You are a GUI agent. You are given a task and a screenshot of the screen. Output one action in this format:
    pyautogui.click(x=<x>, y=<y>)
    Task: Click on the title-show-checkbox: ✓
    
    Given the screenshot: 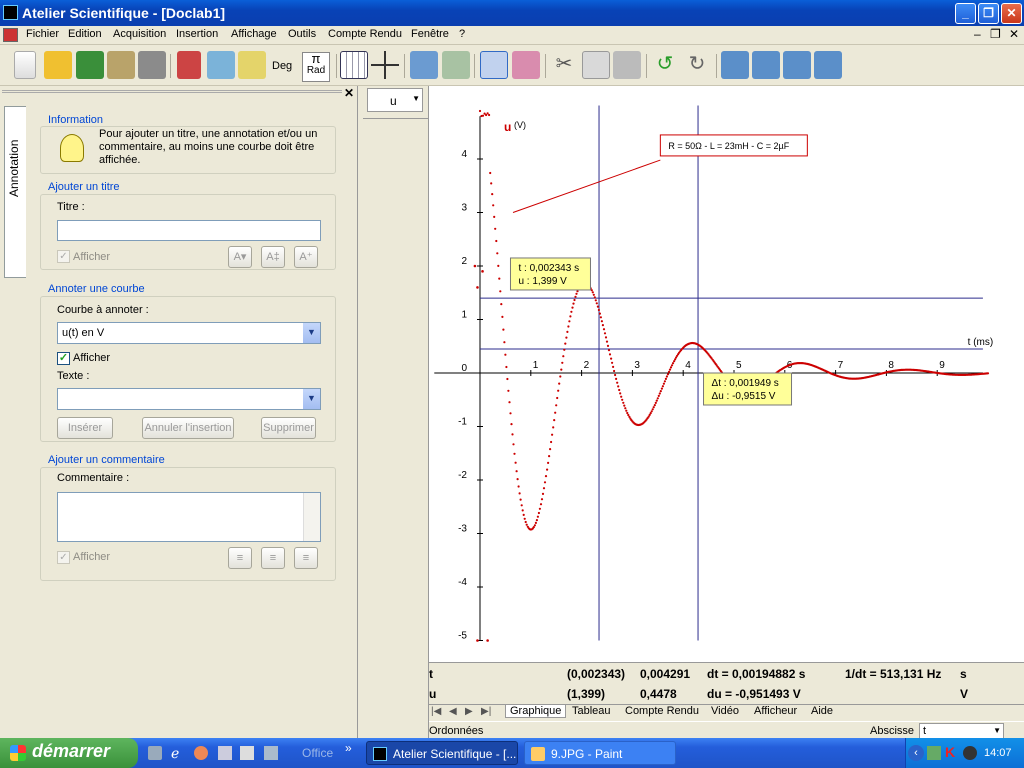 What is the action you would take?
    pyautogui.click(x=63, y=256)
    